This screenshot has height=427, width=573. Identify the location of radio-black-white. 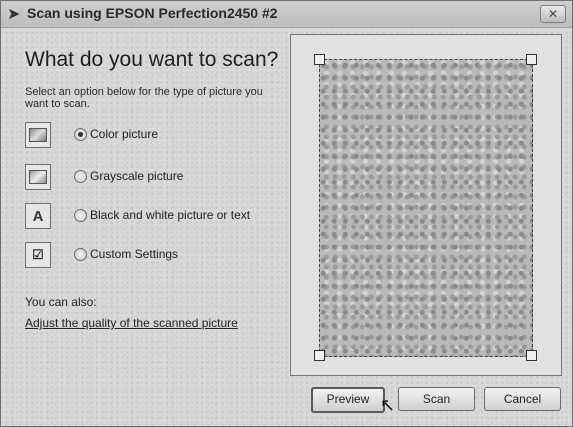
(80, 215).